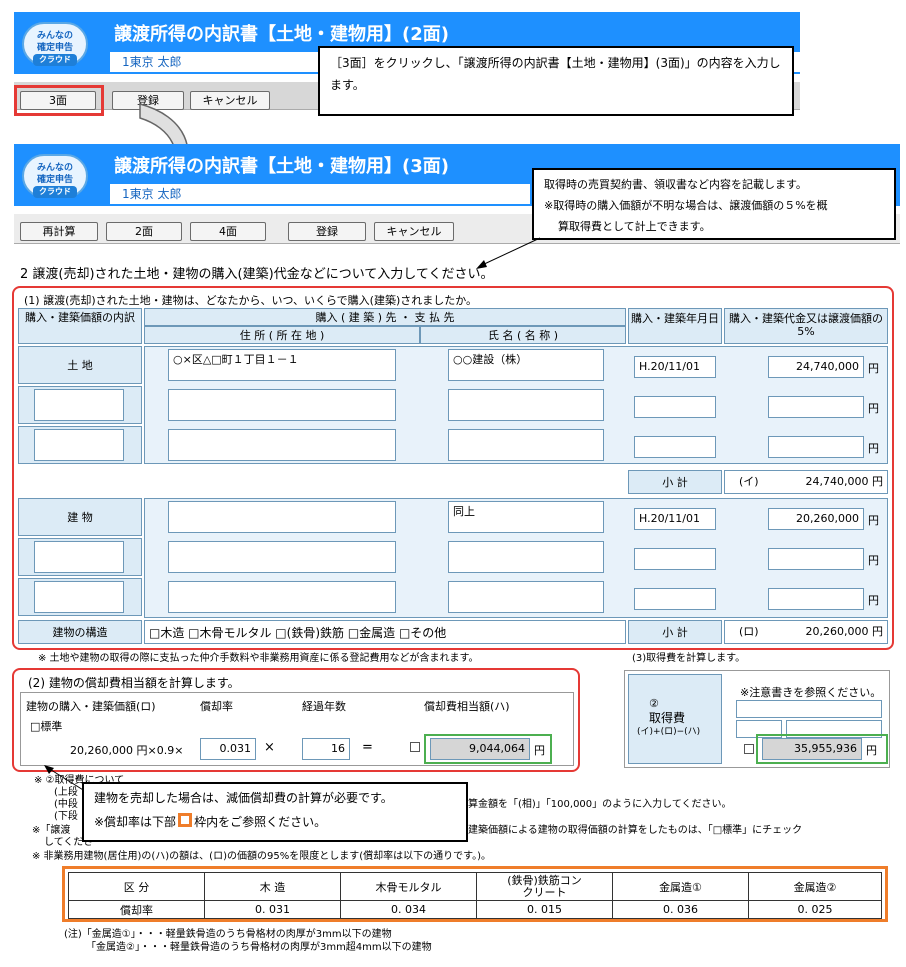 The height and width of the screenshot is (967, 906). Describe the element at coordinates (467, 706) in the screenshot. I see `dep-col4: 償却費相当額(ハ)` at that location.